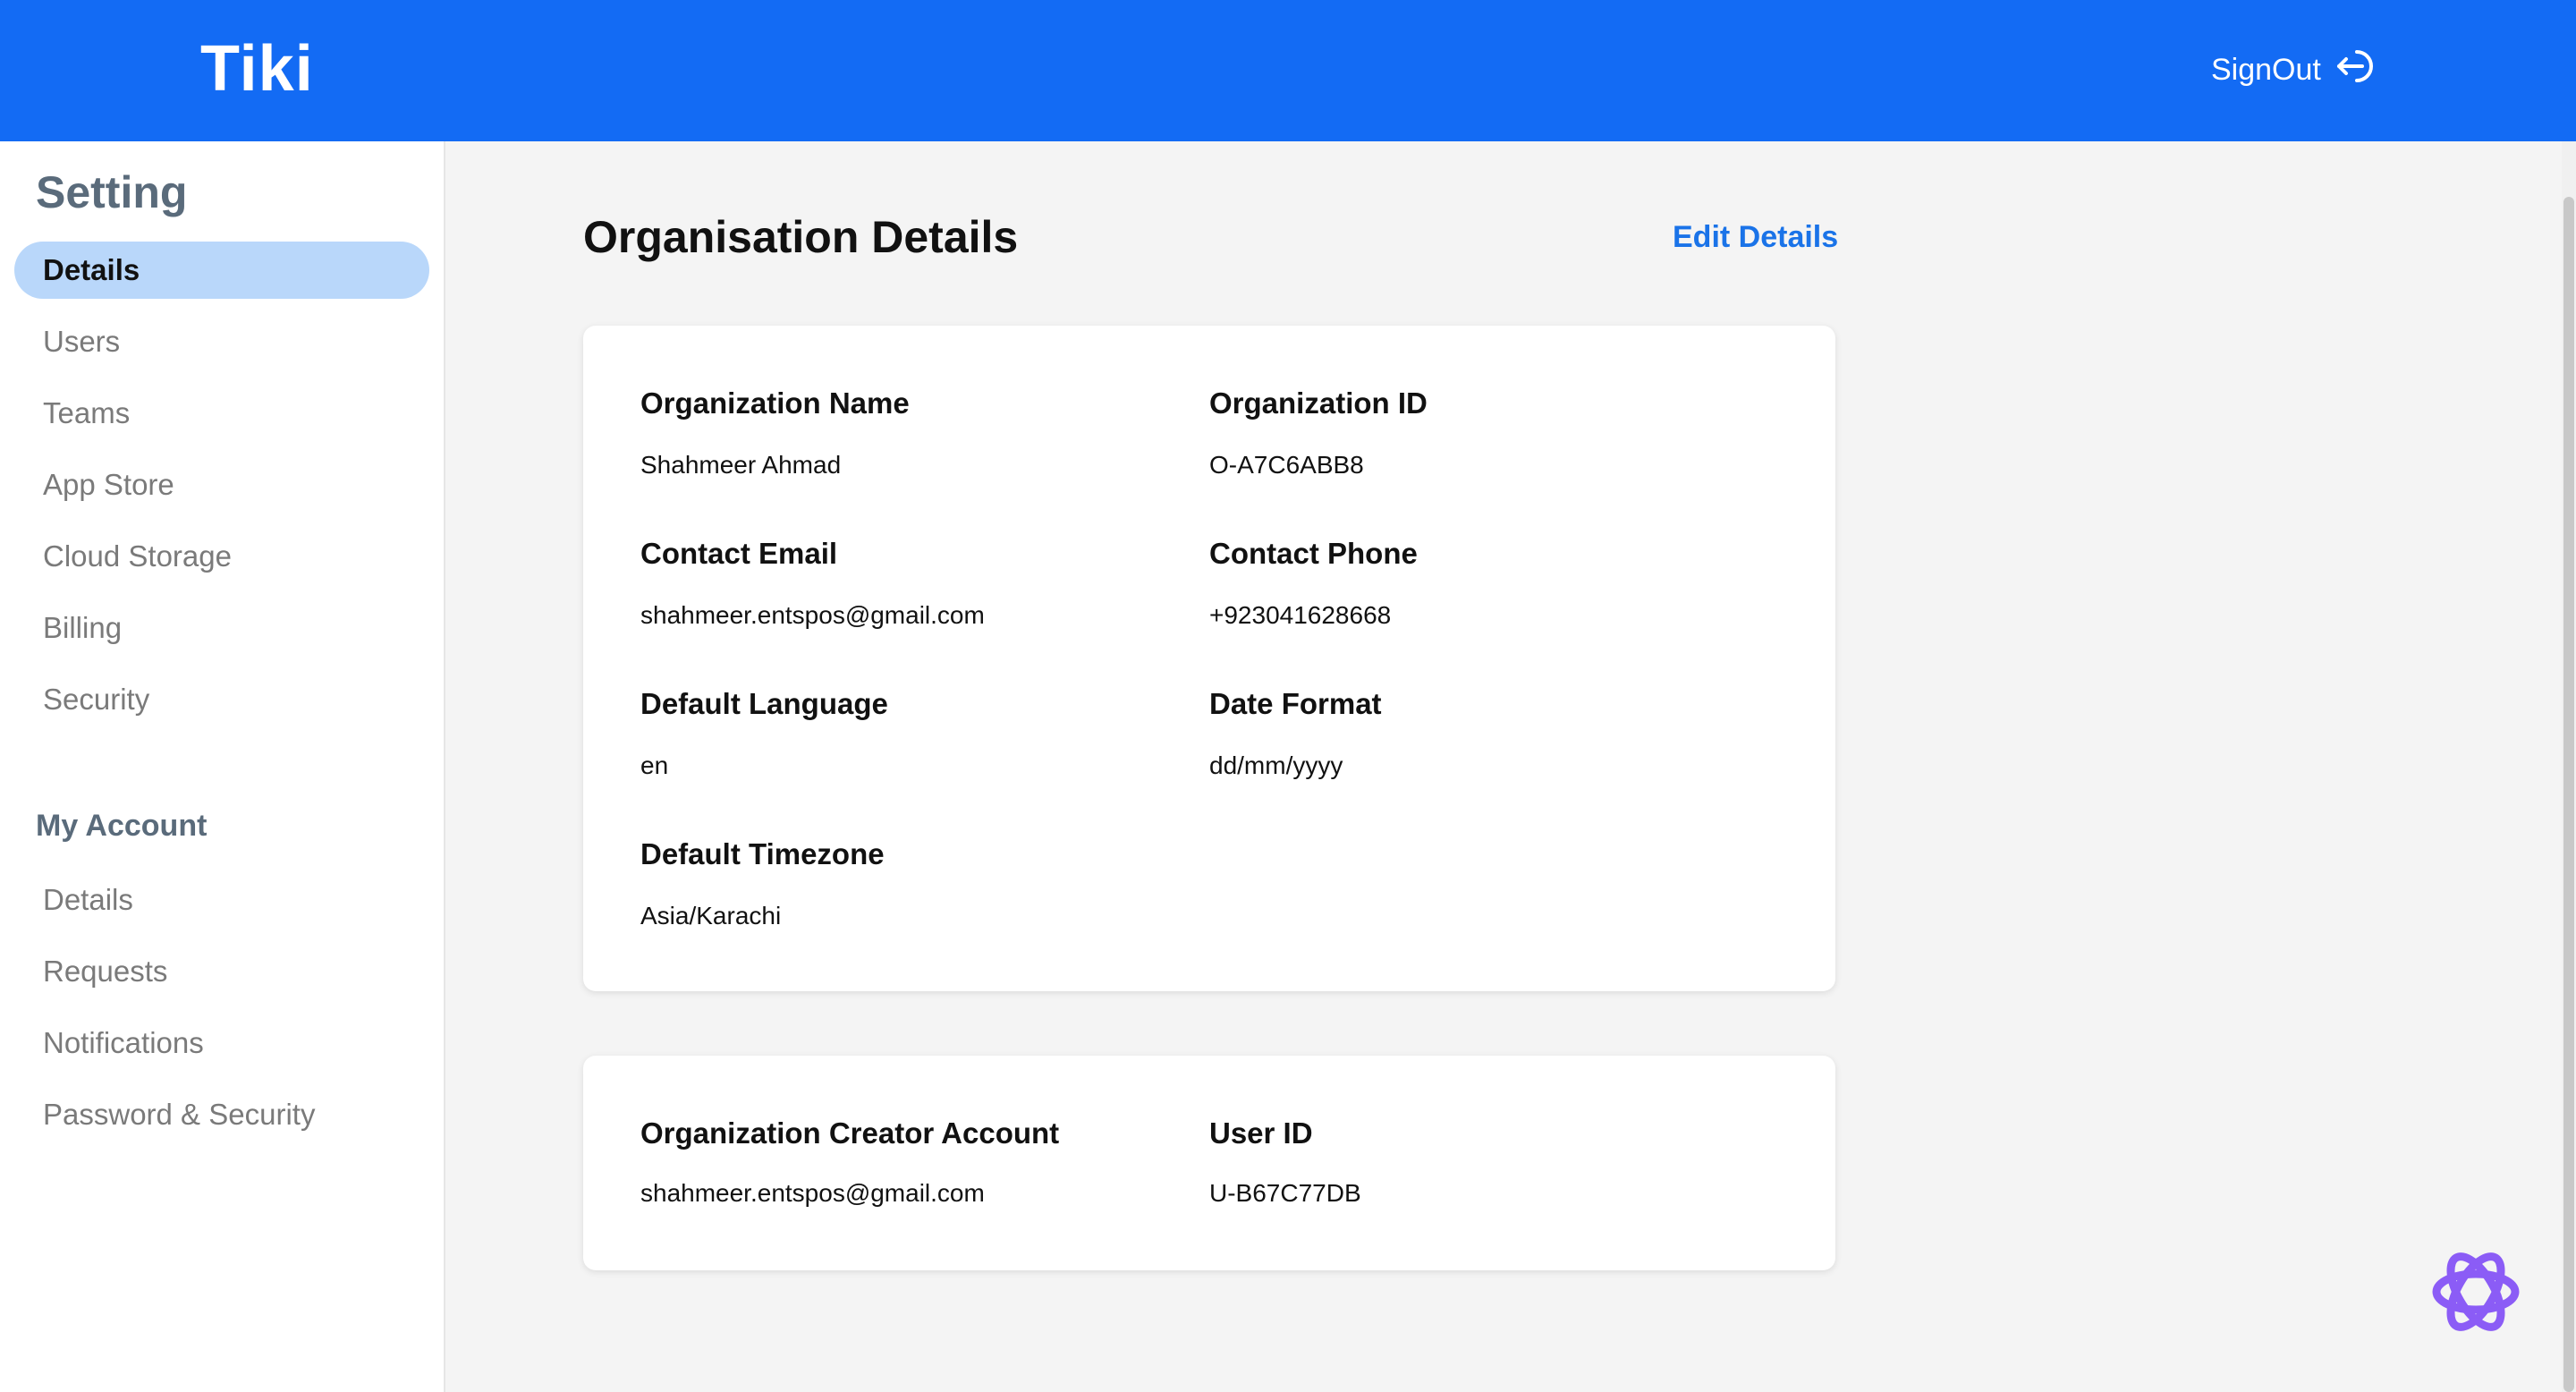  Describe the element at coordinates (1318, 403) in the screenshot. I see `org-id-label: Organization ID` at that location.